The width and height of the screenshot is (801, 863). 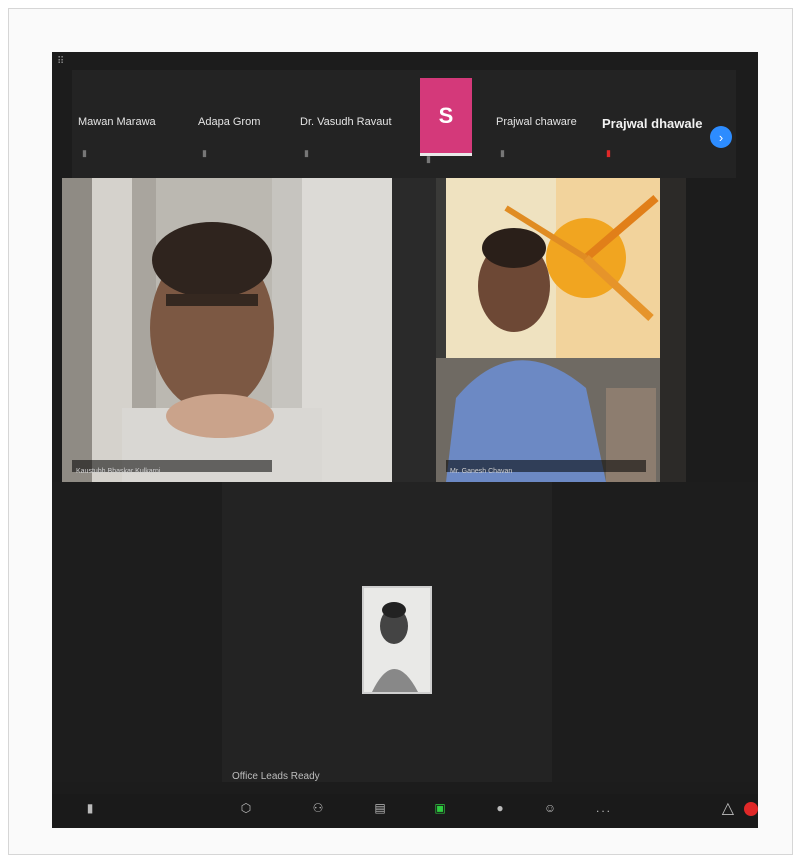 I want to click on chevron-right-icon: ›, so click(x=721, y=137).